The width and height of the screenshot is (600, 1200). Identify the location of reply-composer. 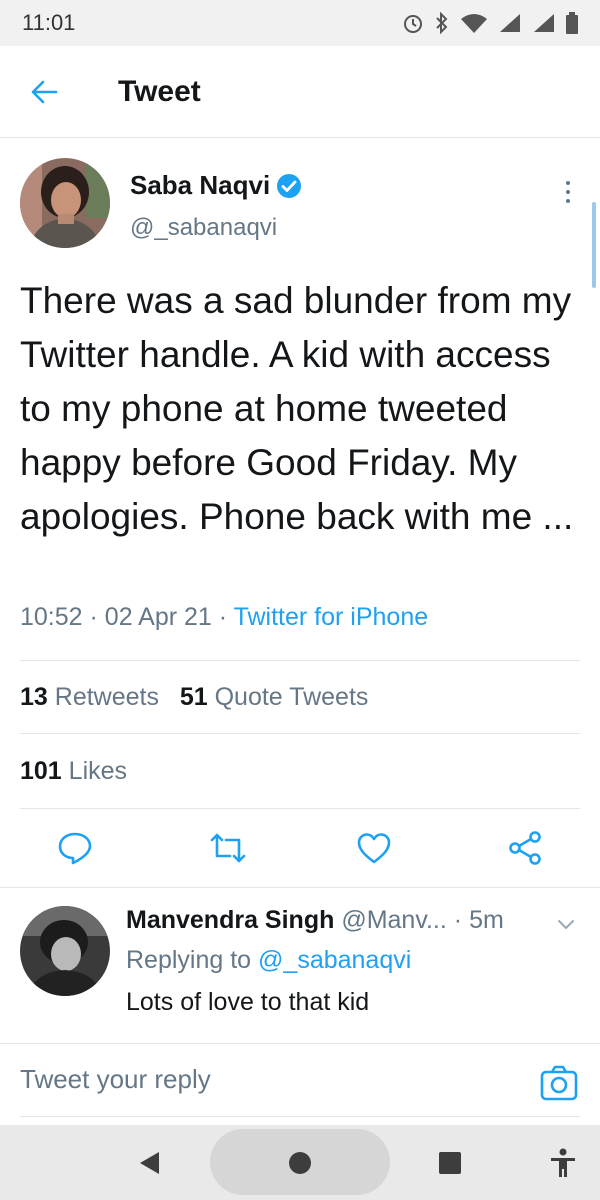
(300, 1084).